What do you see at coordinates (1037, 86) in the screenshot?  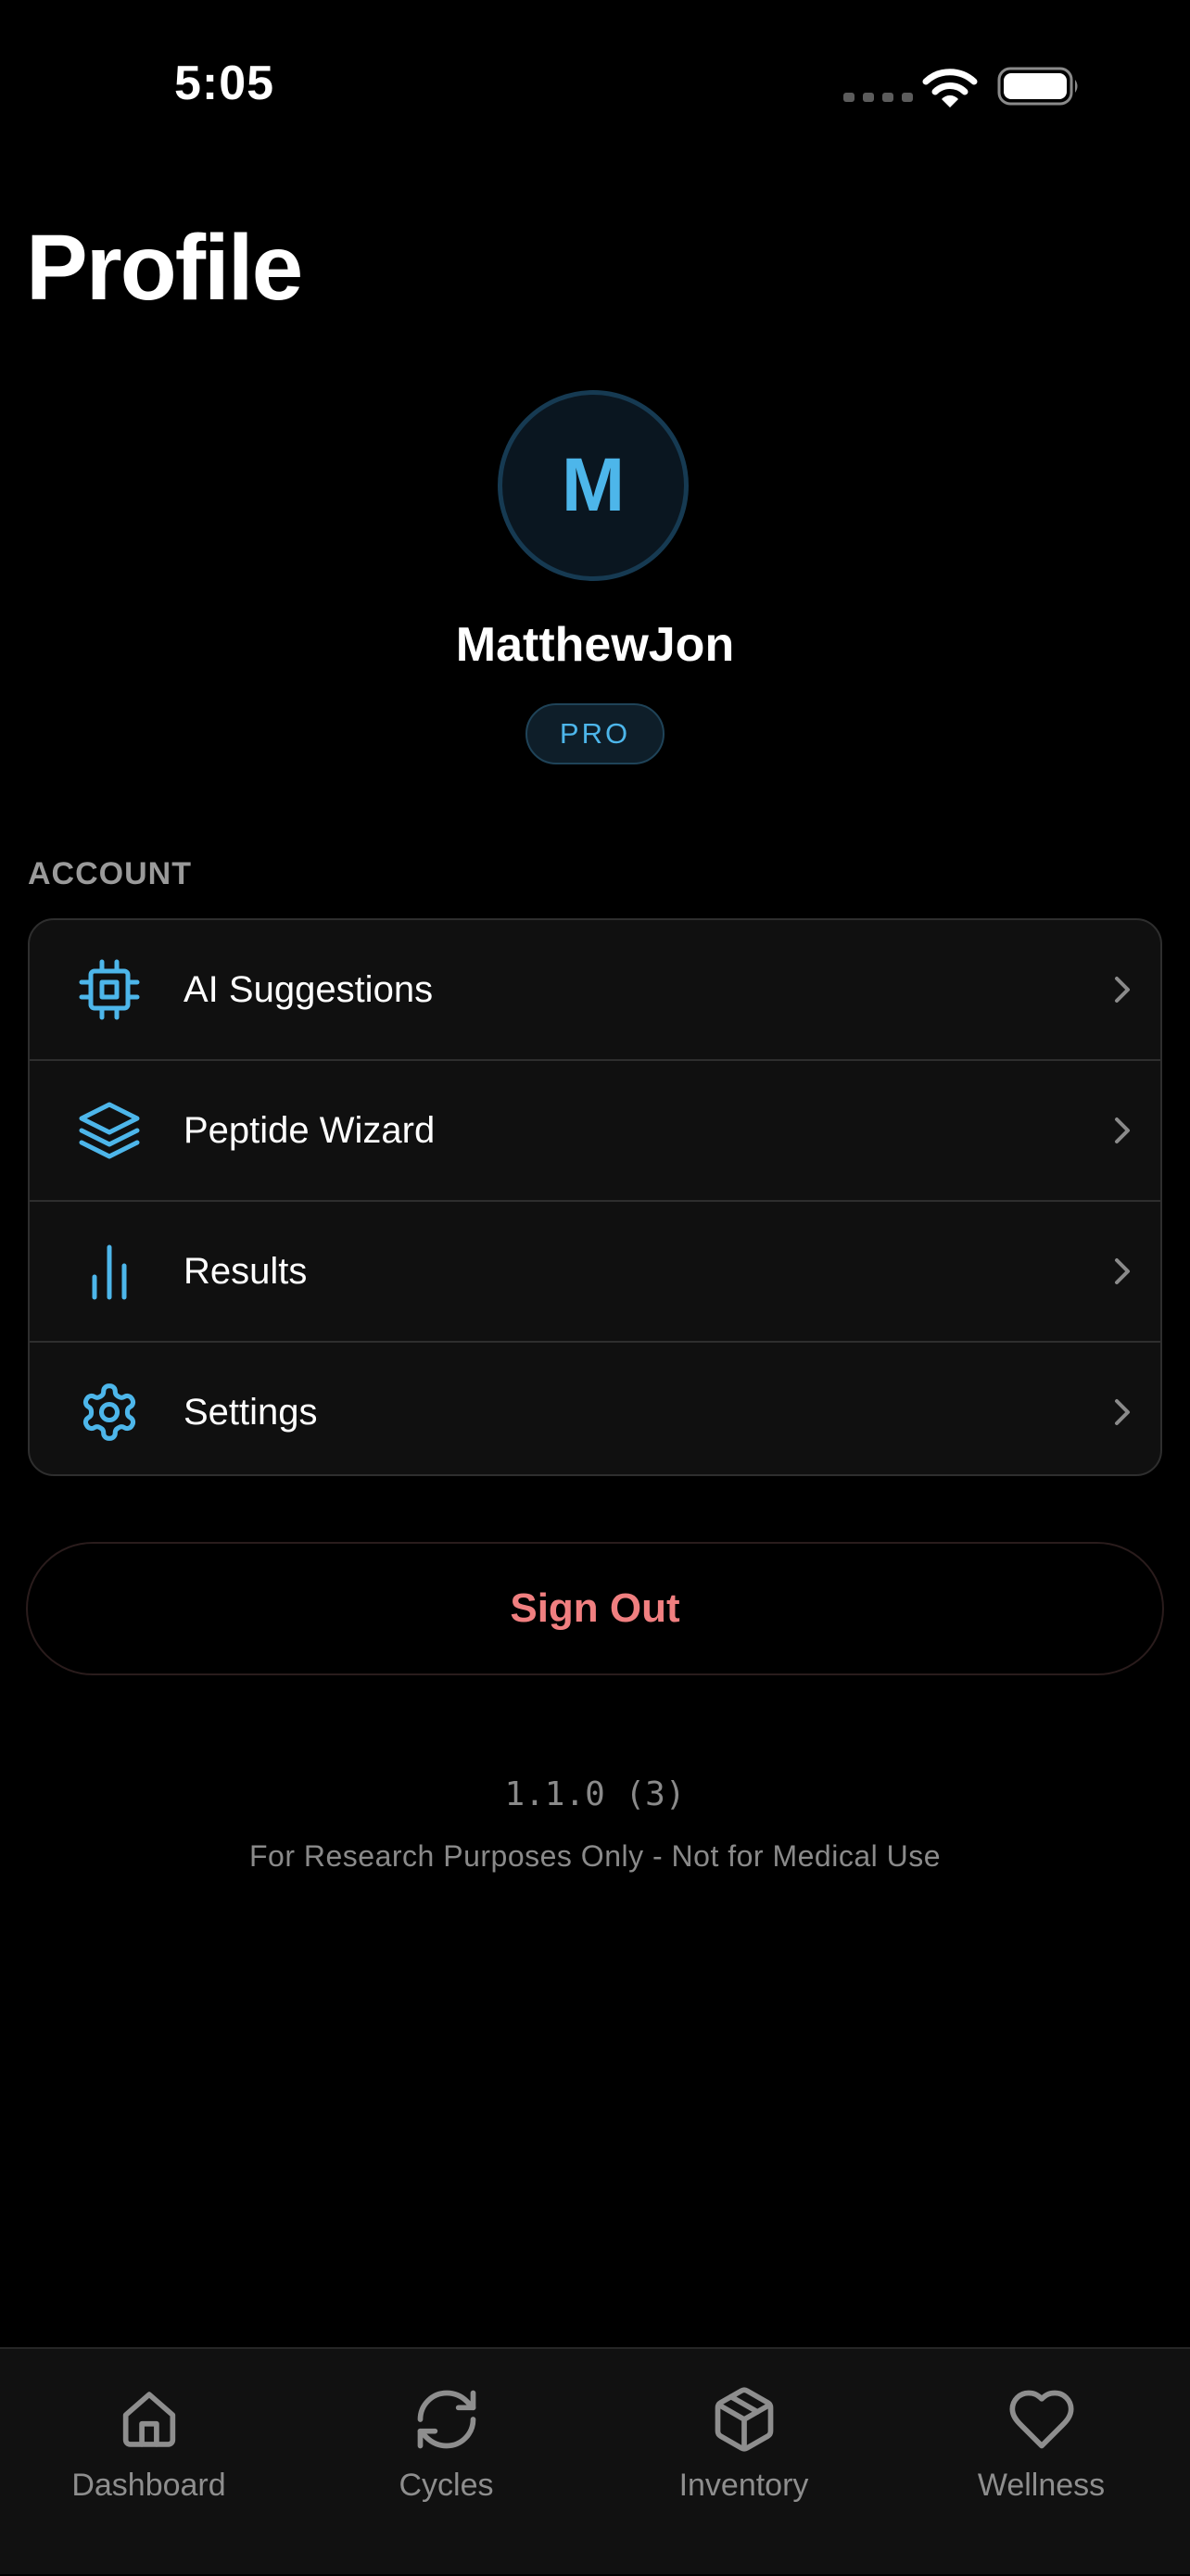 I see `battery-icon` at bounding box center [1037, 86].